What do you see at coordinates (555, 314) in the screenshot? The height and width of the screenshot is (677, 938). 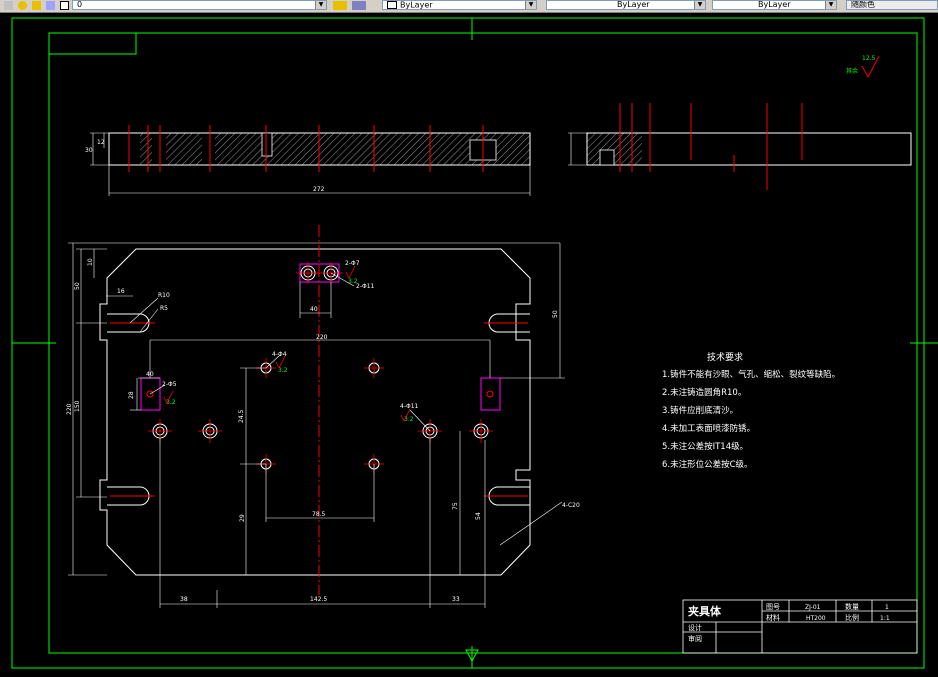 I see `dim-right-50: 50` at bounding box center [555, 314].